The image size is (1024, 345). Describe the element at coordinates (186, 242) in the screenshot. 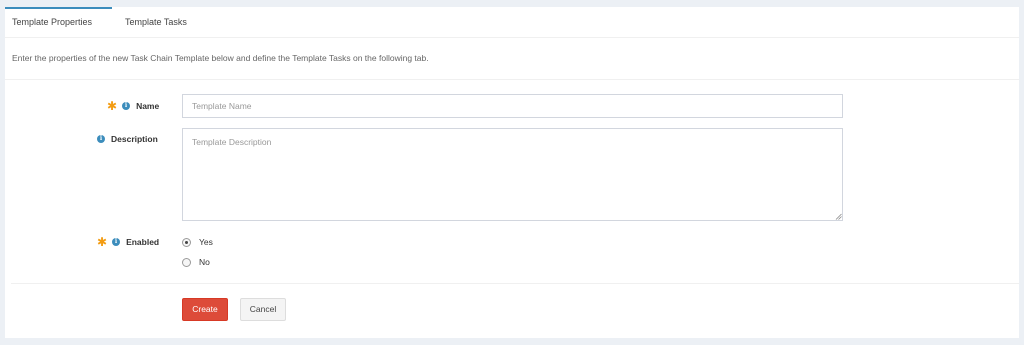

I see `radio-button-checked` at that location.